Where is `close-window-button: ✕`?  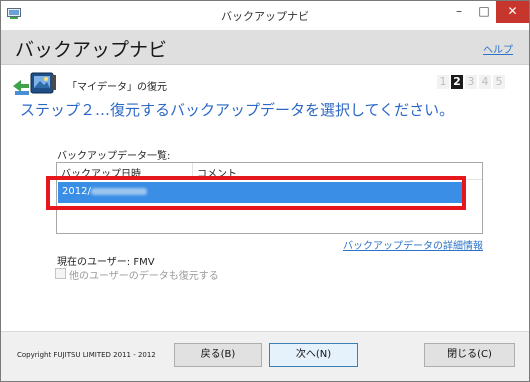 close-window-button: ✕ is located at coordinates (512, 12).